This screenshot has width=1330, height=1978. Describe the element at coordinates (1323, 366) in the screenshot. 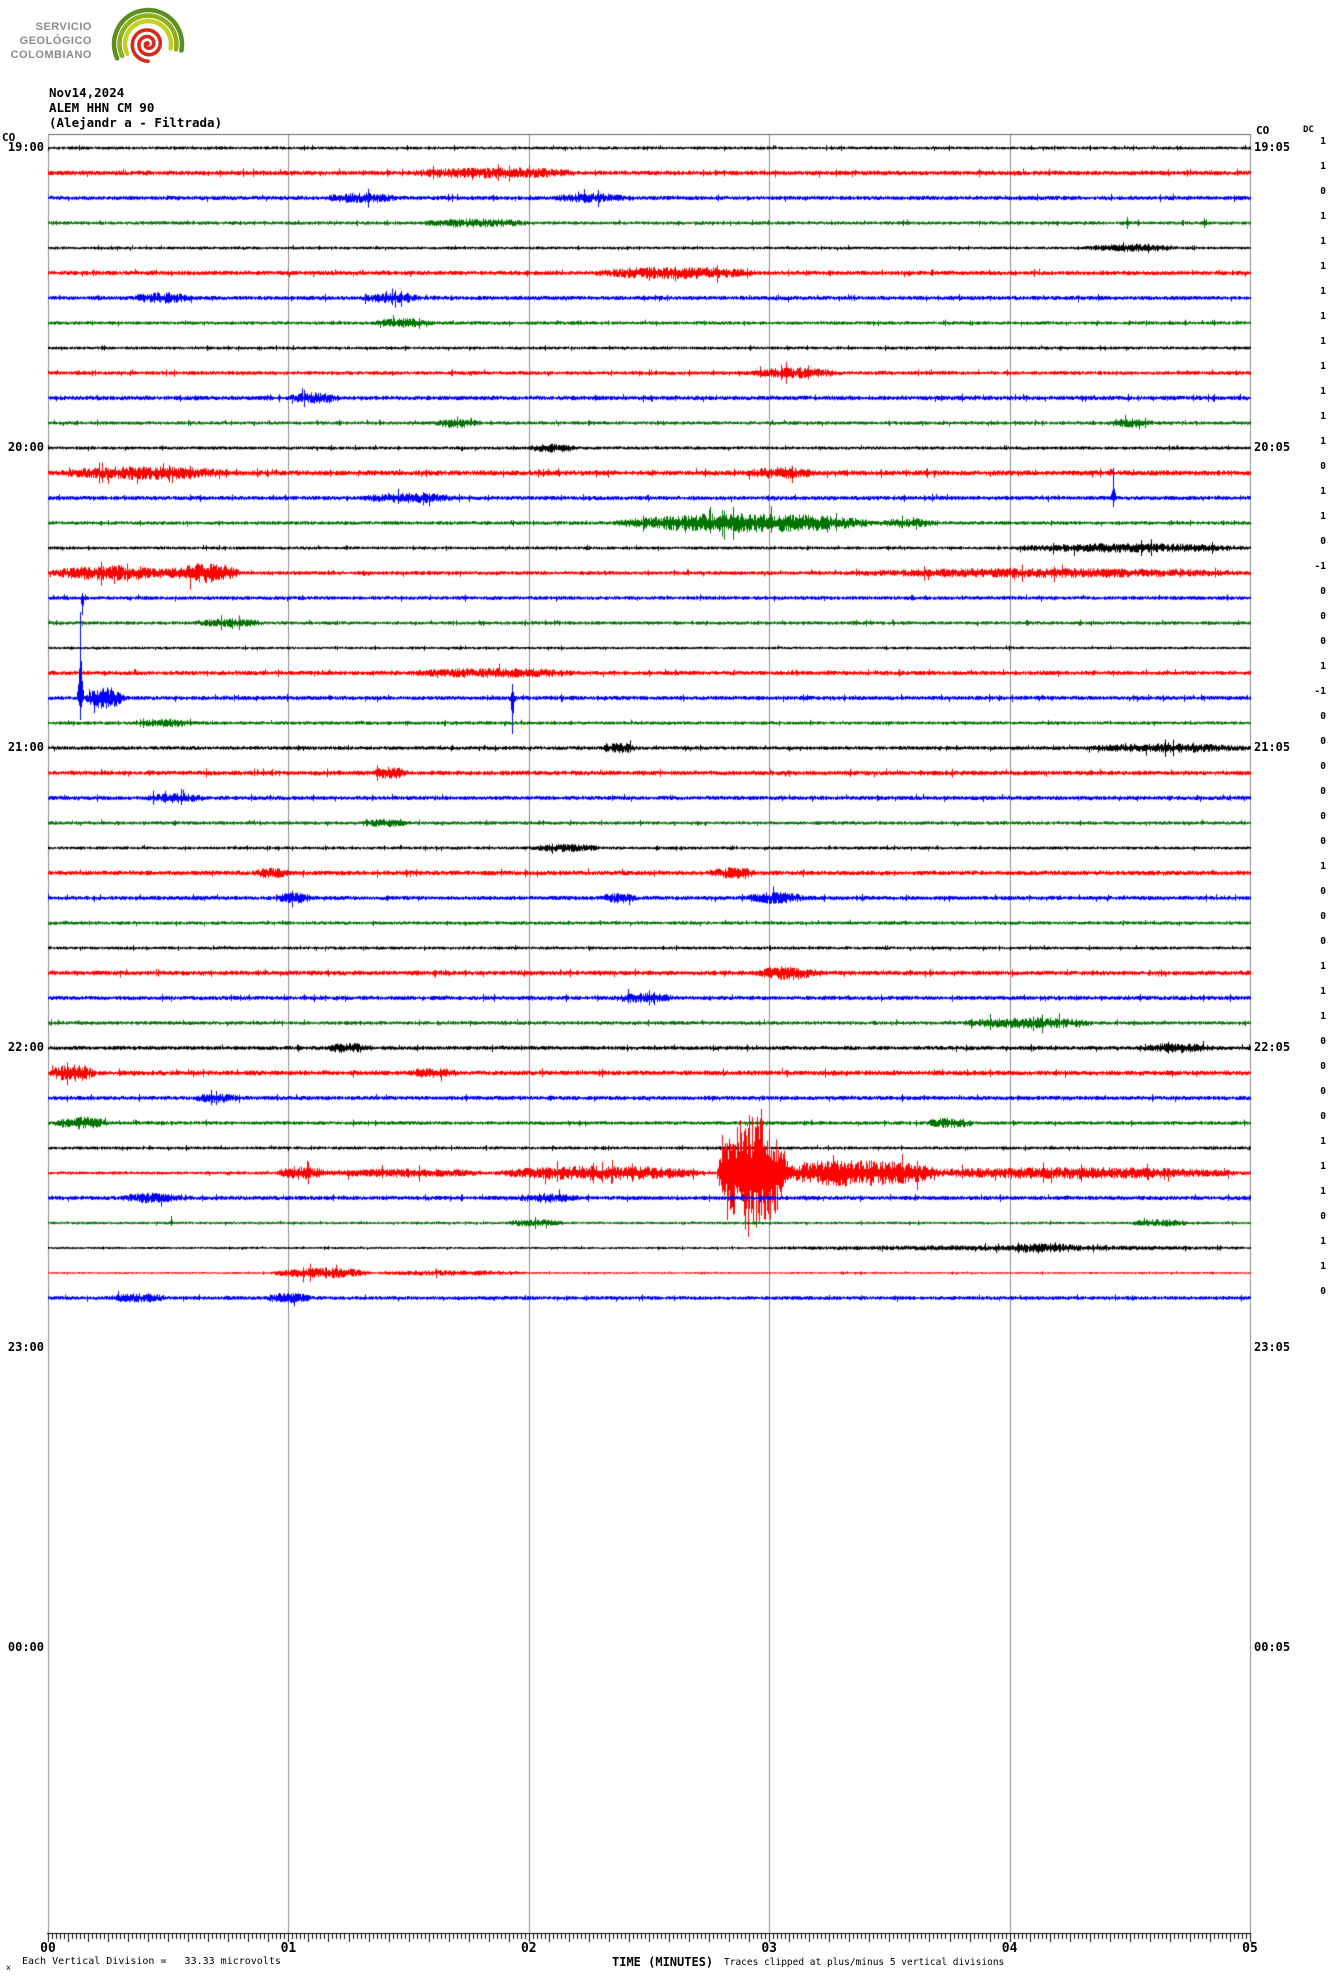

I see `dc-value-1945: 1` at that location.